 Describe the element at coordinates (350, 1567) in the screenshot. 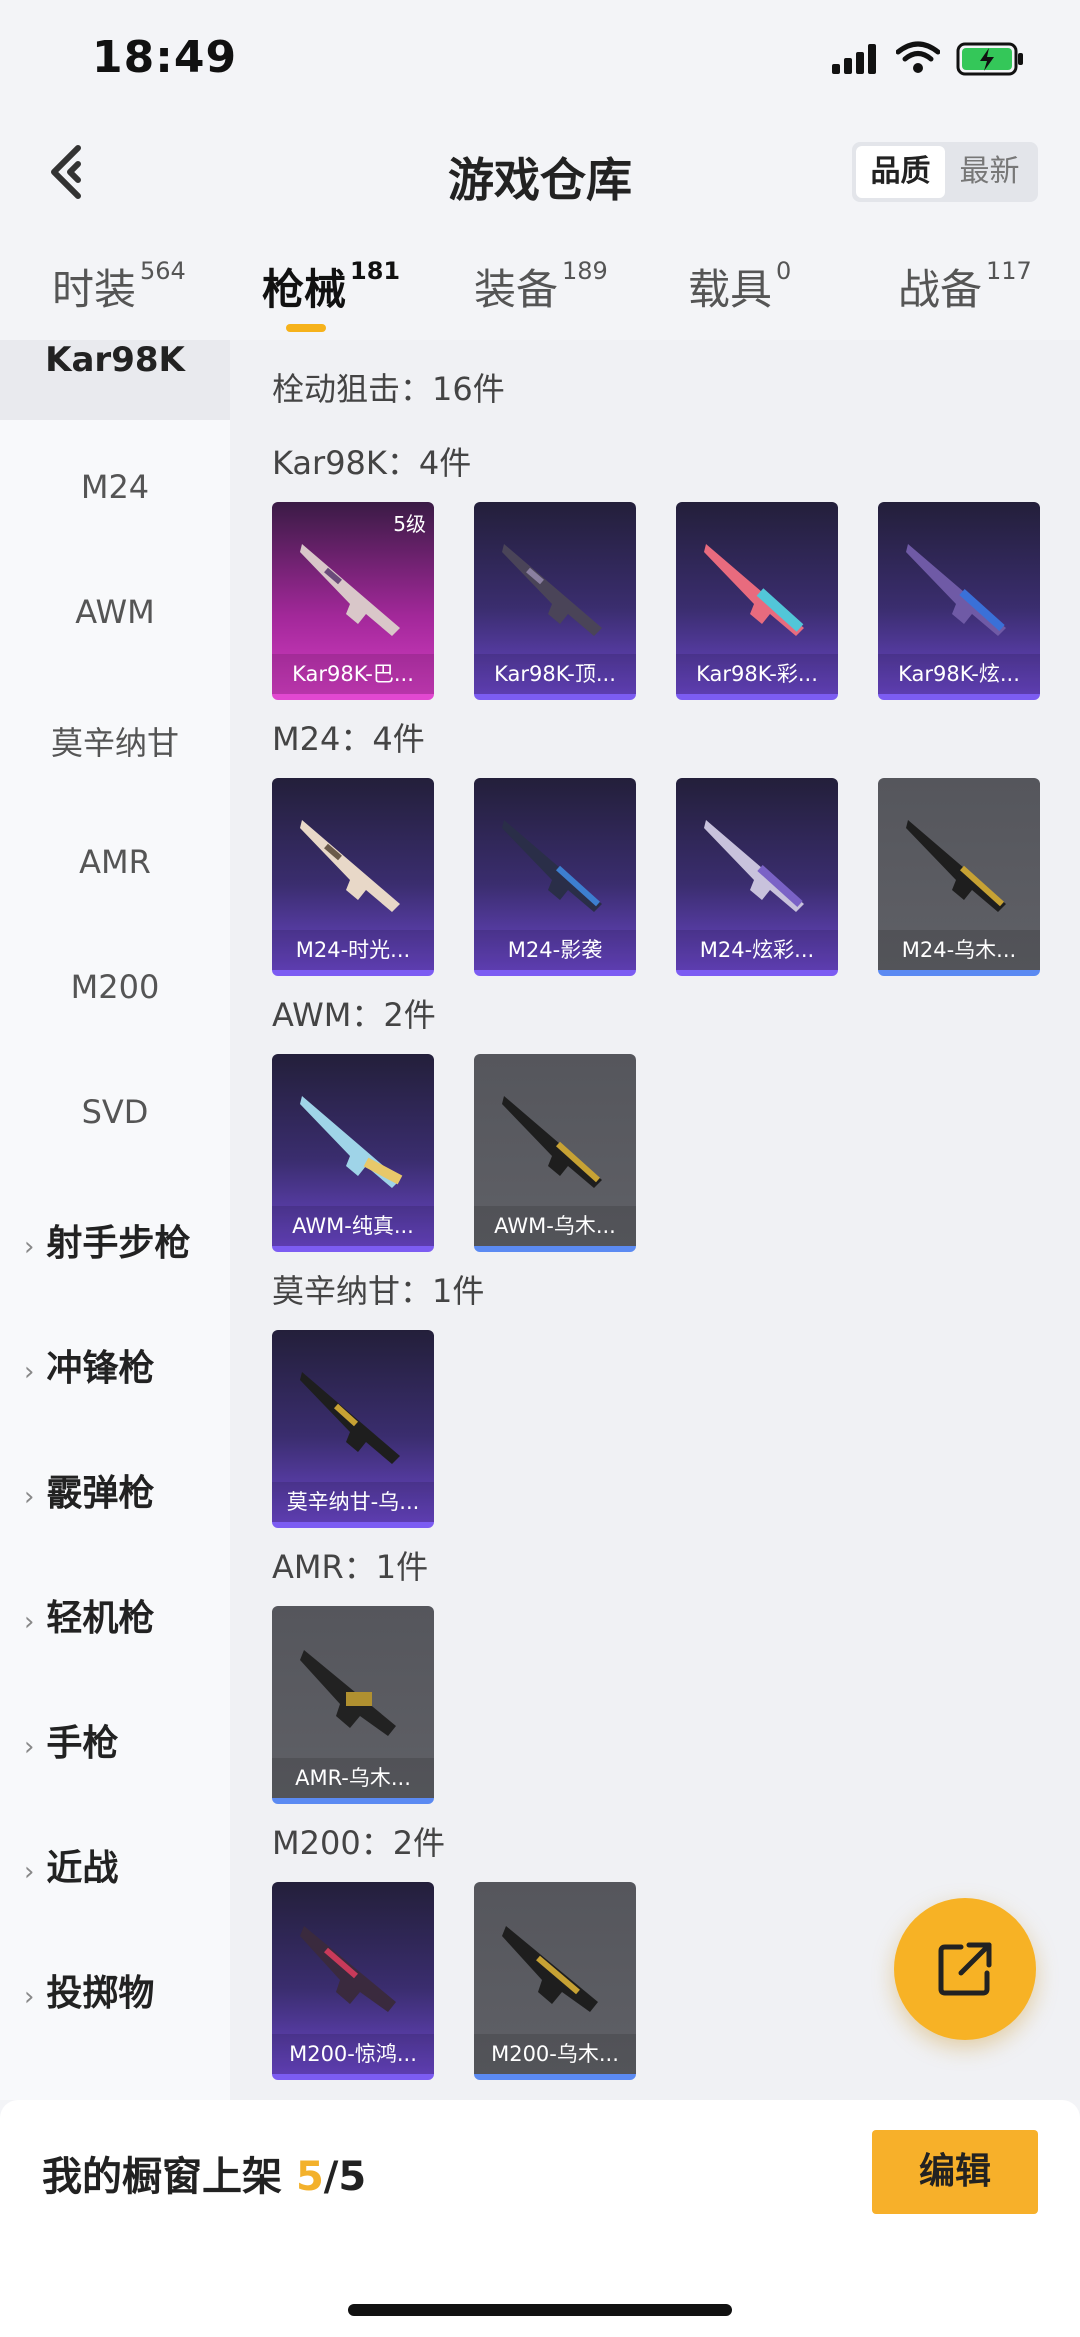

I see `section-label: AMR：1件` at that location.